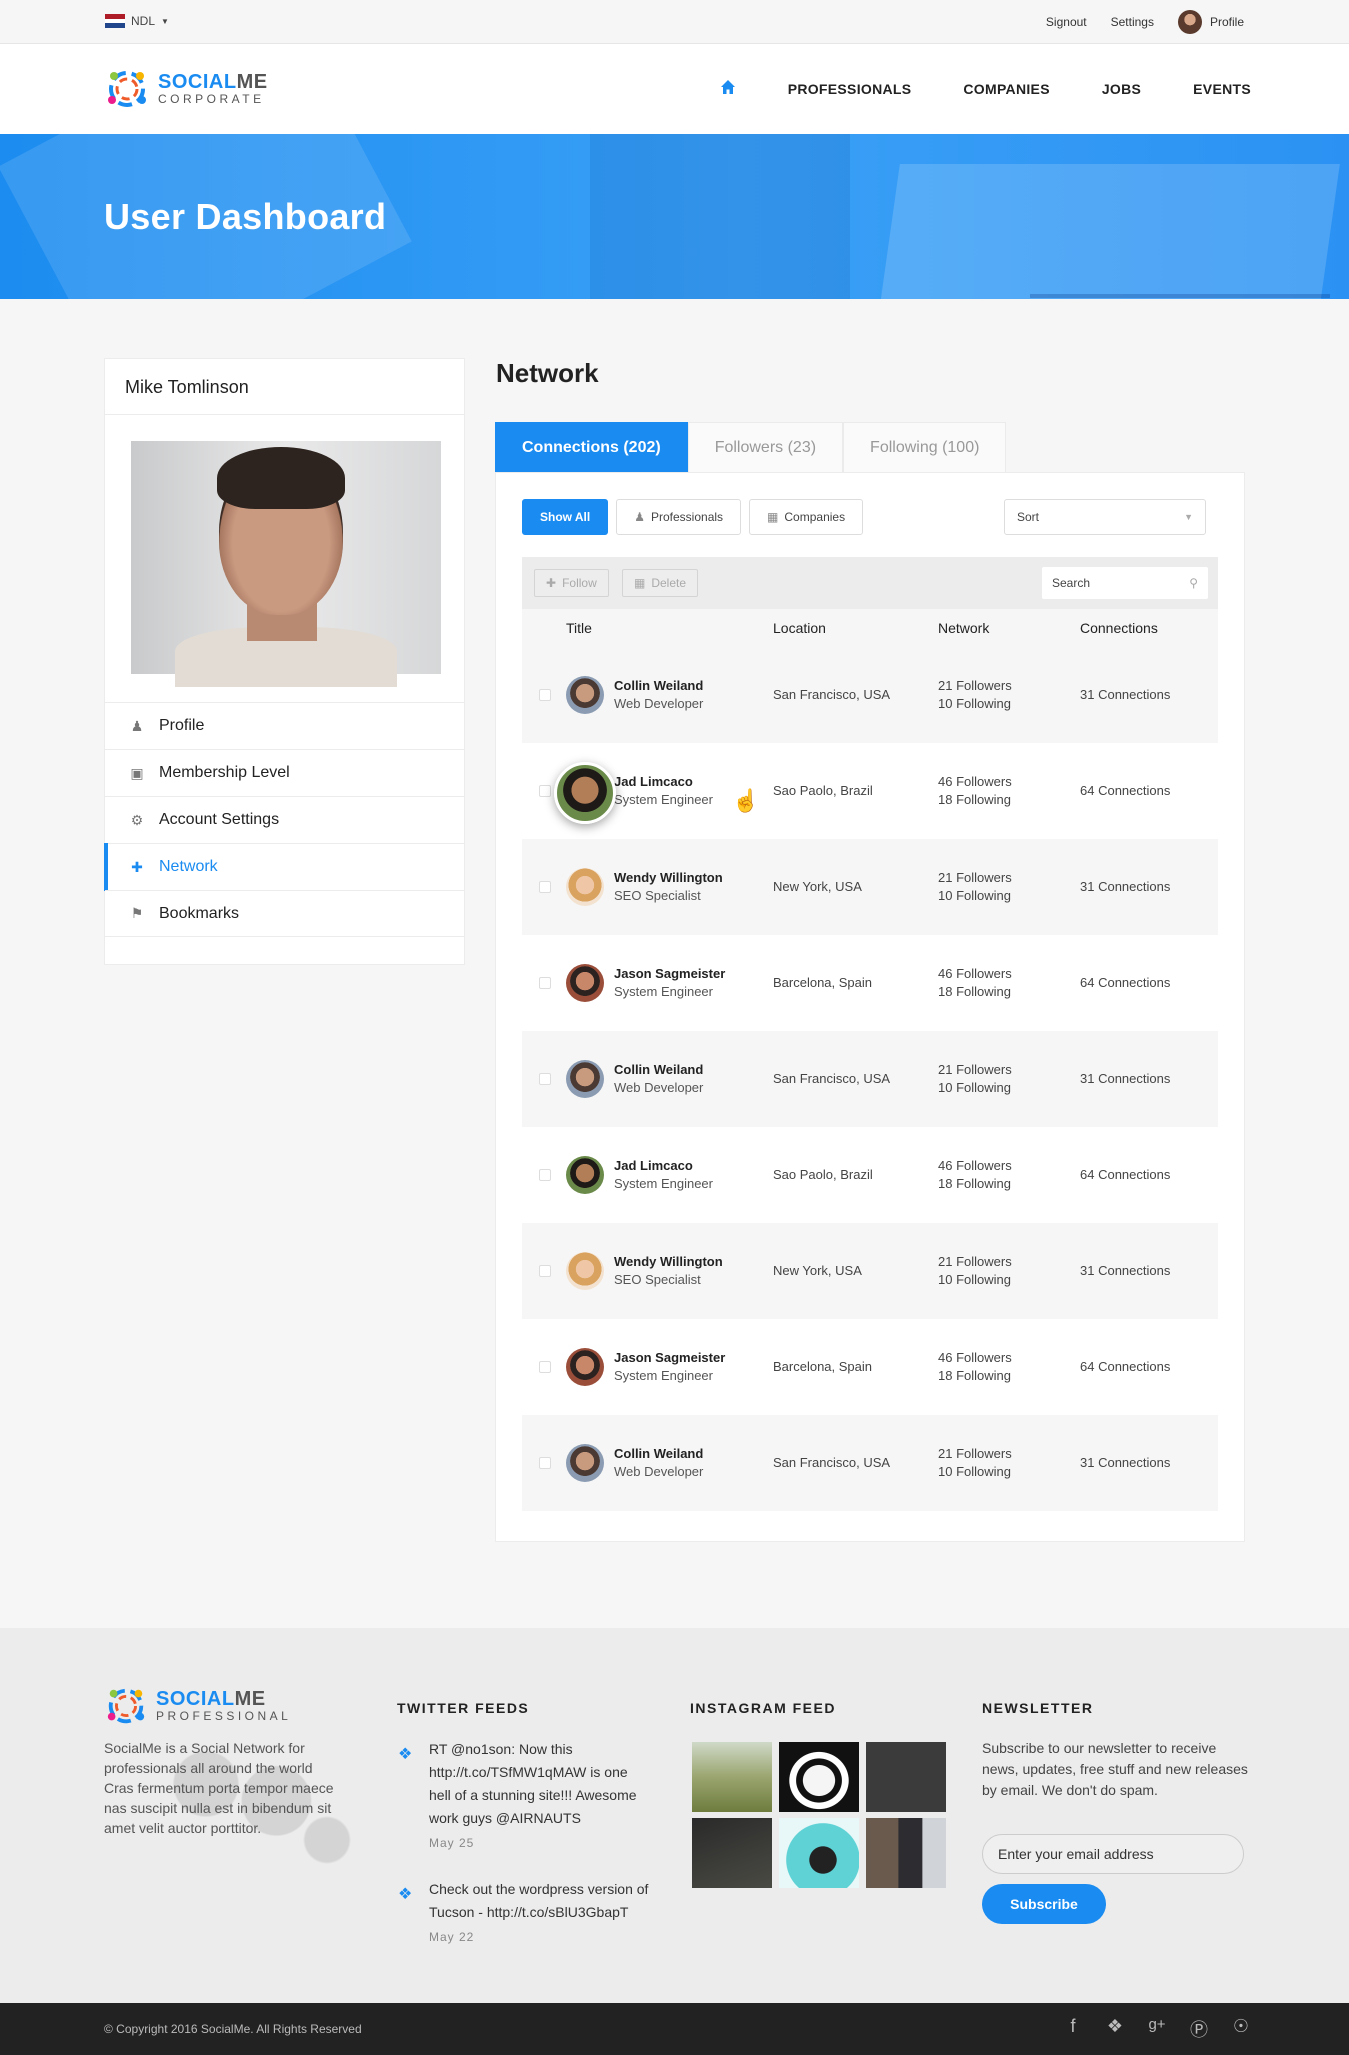 The width and height of the screenshot is (1349, 2055). I want to click on google-plus-icon: g+, so click(1157, 2029).